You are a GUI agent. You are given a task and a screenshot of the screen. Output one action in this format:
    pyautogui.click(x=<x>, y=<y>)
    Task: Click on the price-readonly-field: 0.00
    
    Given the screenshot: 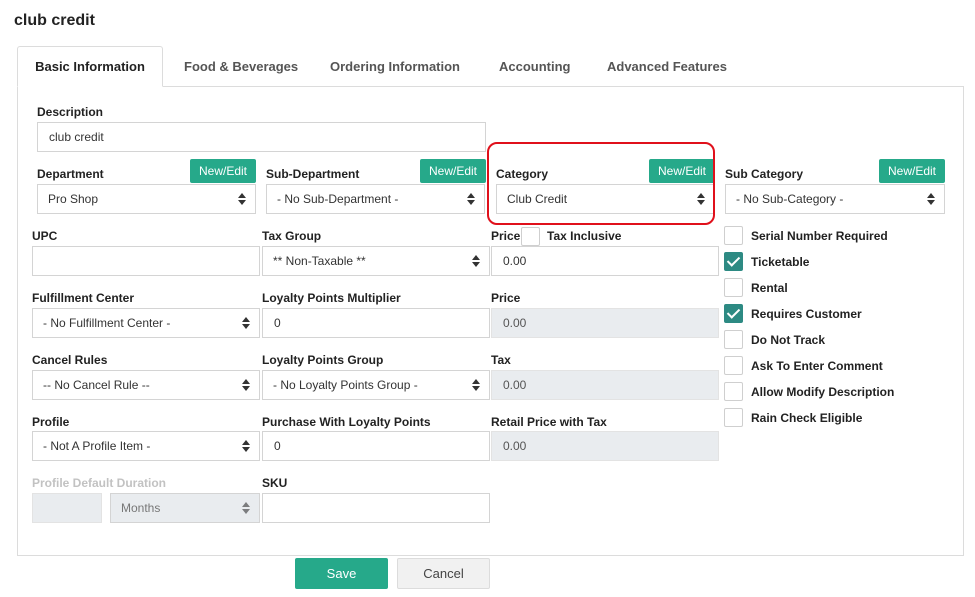 What is the action you would take?
    pyautogui.click(x=605, y=323)
    